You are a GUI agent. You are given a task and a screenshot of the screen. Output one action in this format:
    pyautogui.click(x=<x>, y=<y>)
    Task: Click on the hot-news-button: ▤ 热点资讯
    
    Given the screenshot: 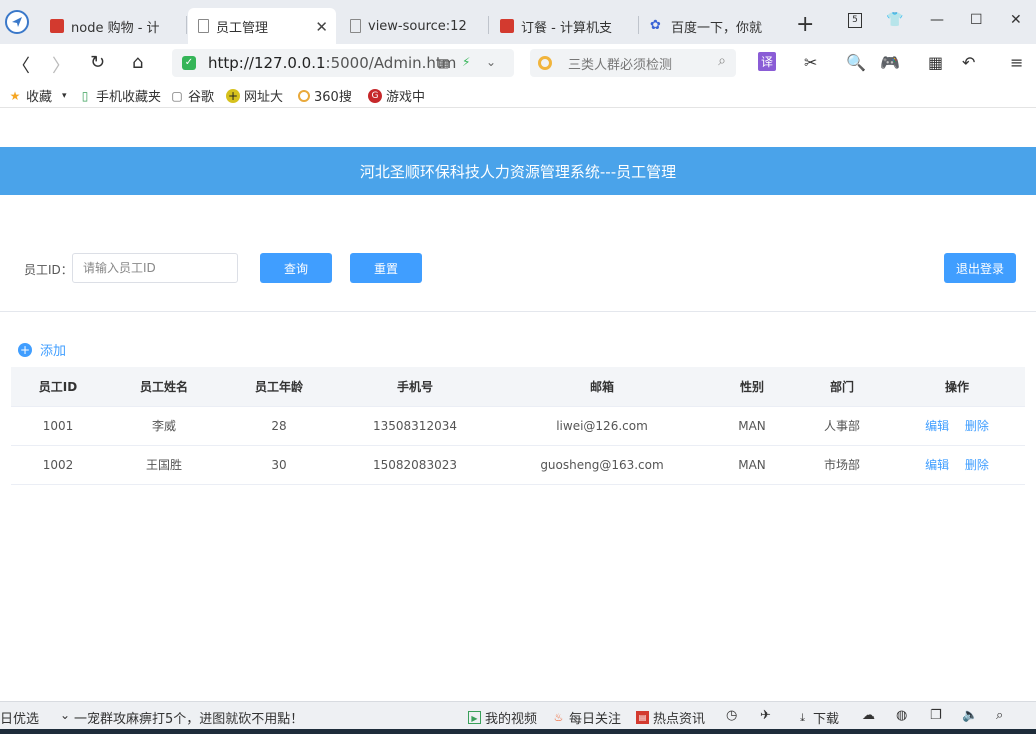 What is the action you would take?
    pyautogui.click(x=670, y=717)
    